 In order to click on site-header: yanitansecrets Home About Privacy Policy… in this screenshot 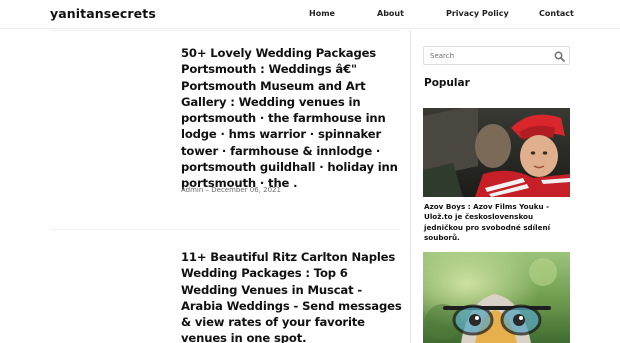, I will do `click(310, 14)`.